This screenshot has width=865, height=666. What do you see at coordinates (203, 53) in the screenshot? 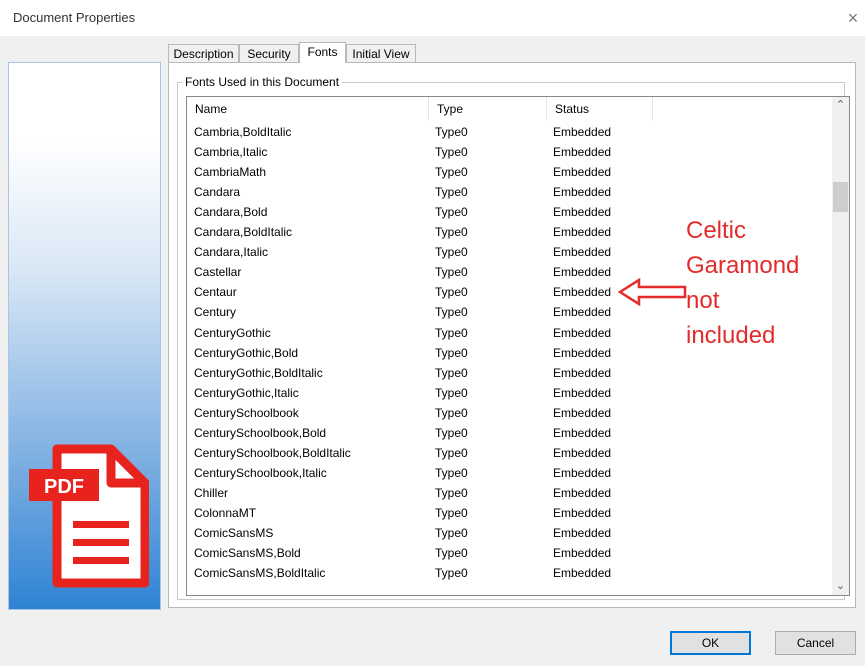
I see `tab-description: Description` at bounding box center [203, 53].